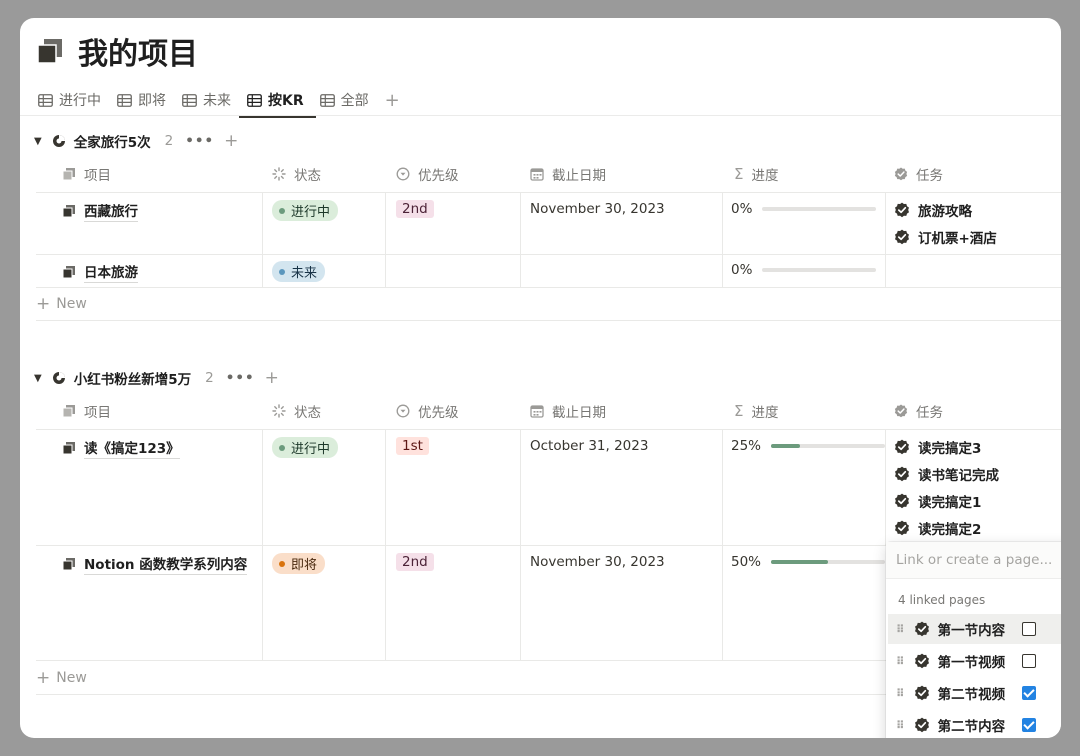  What do you see at coordinates (111, 272) in the screenshot?
I see `row-title: 日本旅游` at bounding box center [111, 272].